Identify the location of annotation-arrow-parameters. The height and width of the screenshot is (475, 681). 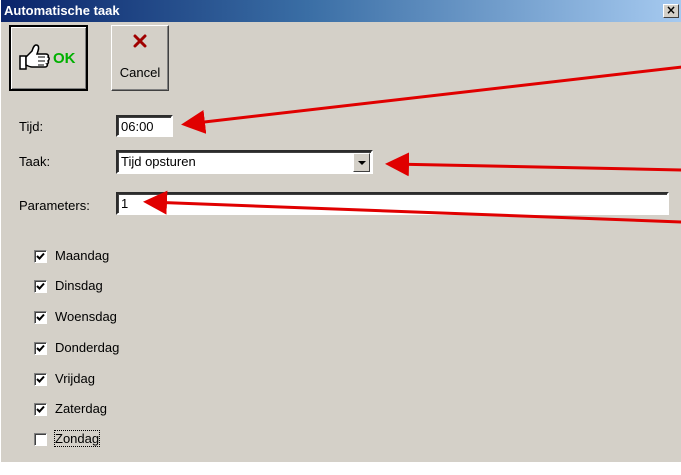
(412, 207).